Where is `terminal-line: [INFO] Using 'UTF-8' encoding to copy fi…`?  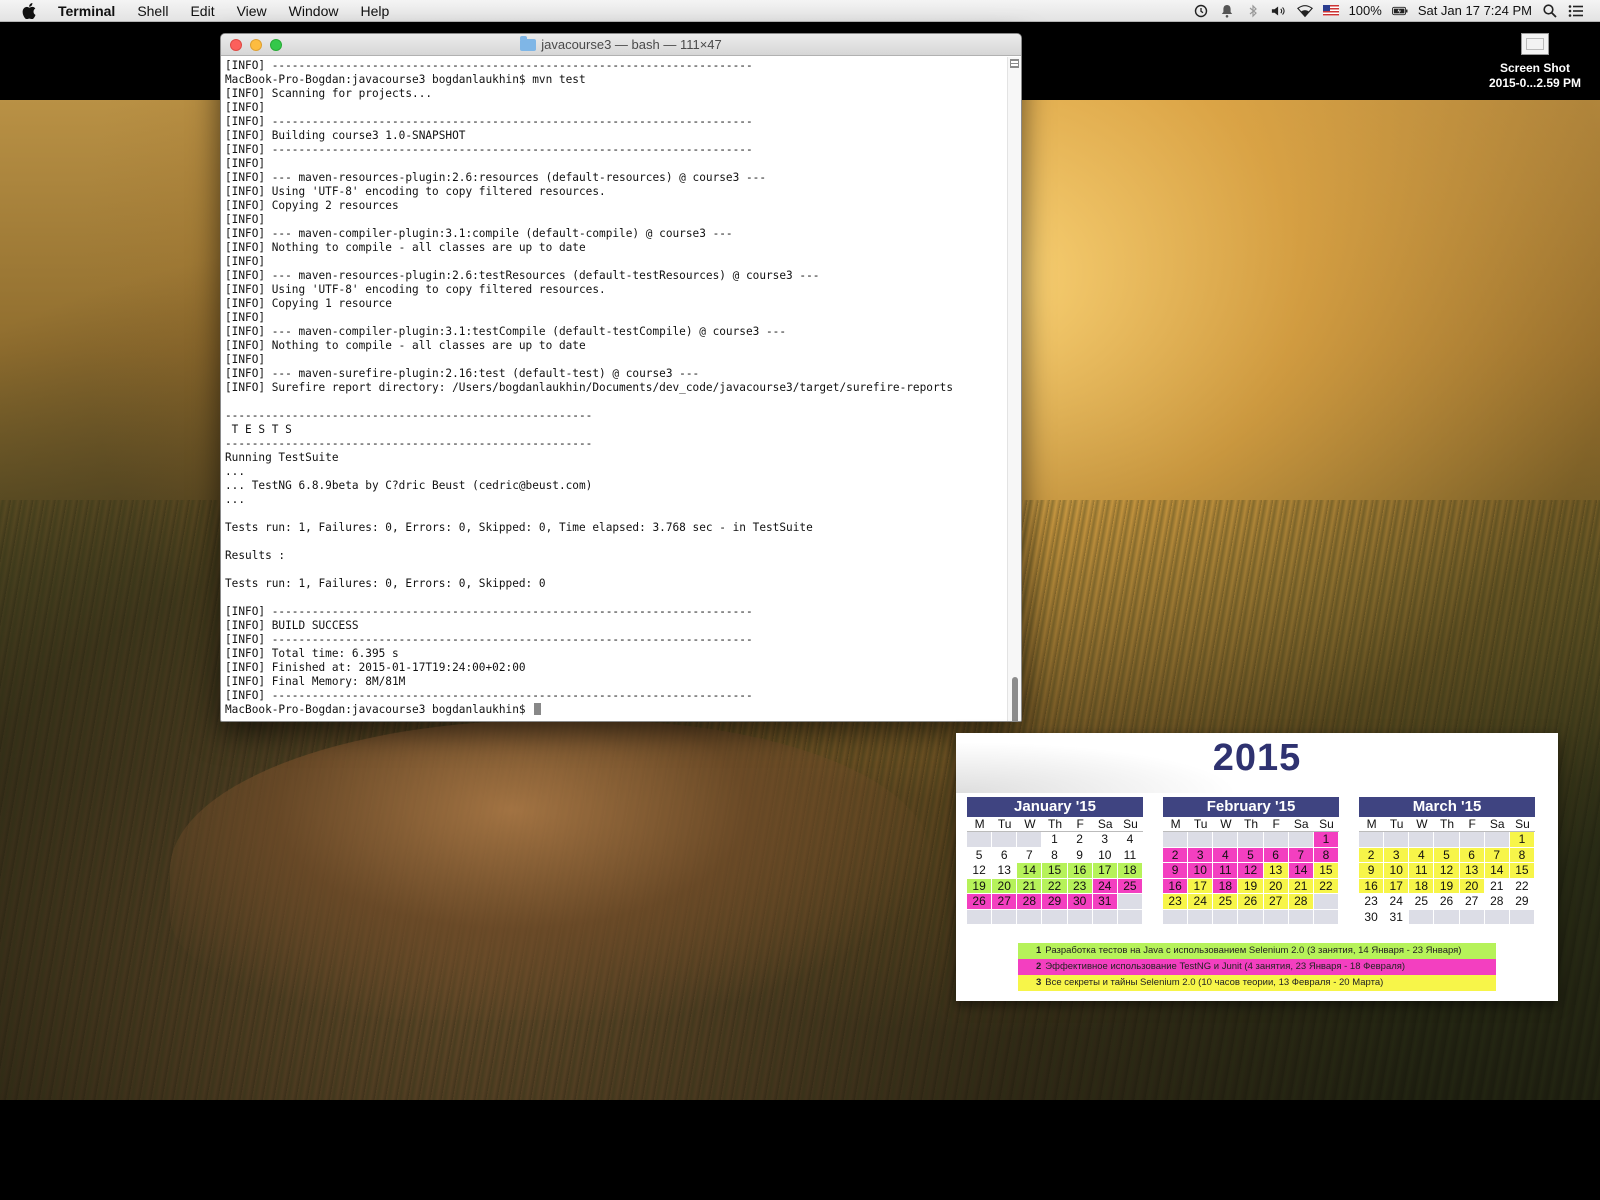 terminal-line: [INFO] Using 'UTF-8' encoding to copy fi… is located at coordinates (415, 289).